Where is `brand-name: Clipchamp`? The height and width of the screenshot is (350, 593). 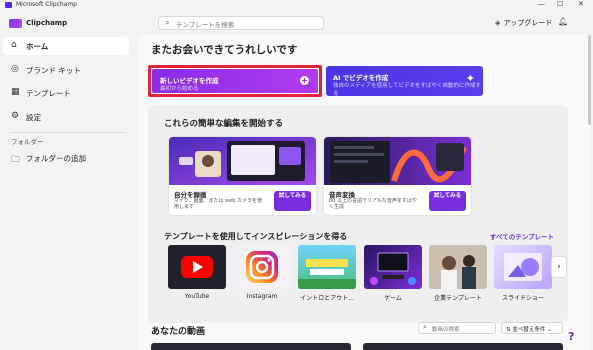 brand-name: Clipchamp is located at coordinates (47, 23).